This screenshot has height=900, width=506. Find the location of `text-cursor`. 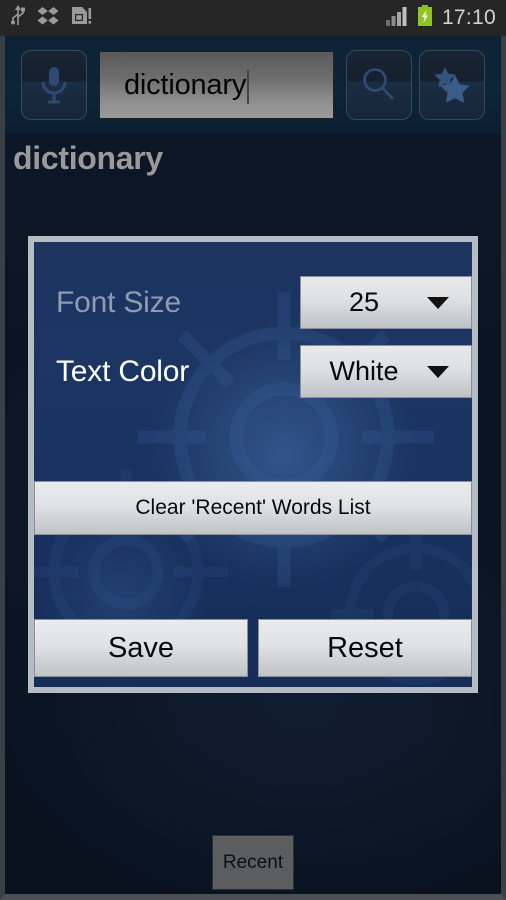

text-cursor is located at coordinates (248, 87).